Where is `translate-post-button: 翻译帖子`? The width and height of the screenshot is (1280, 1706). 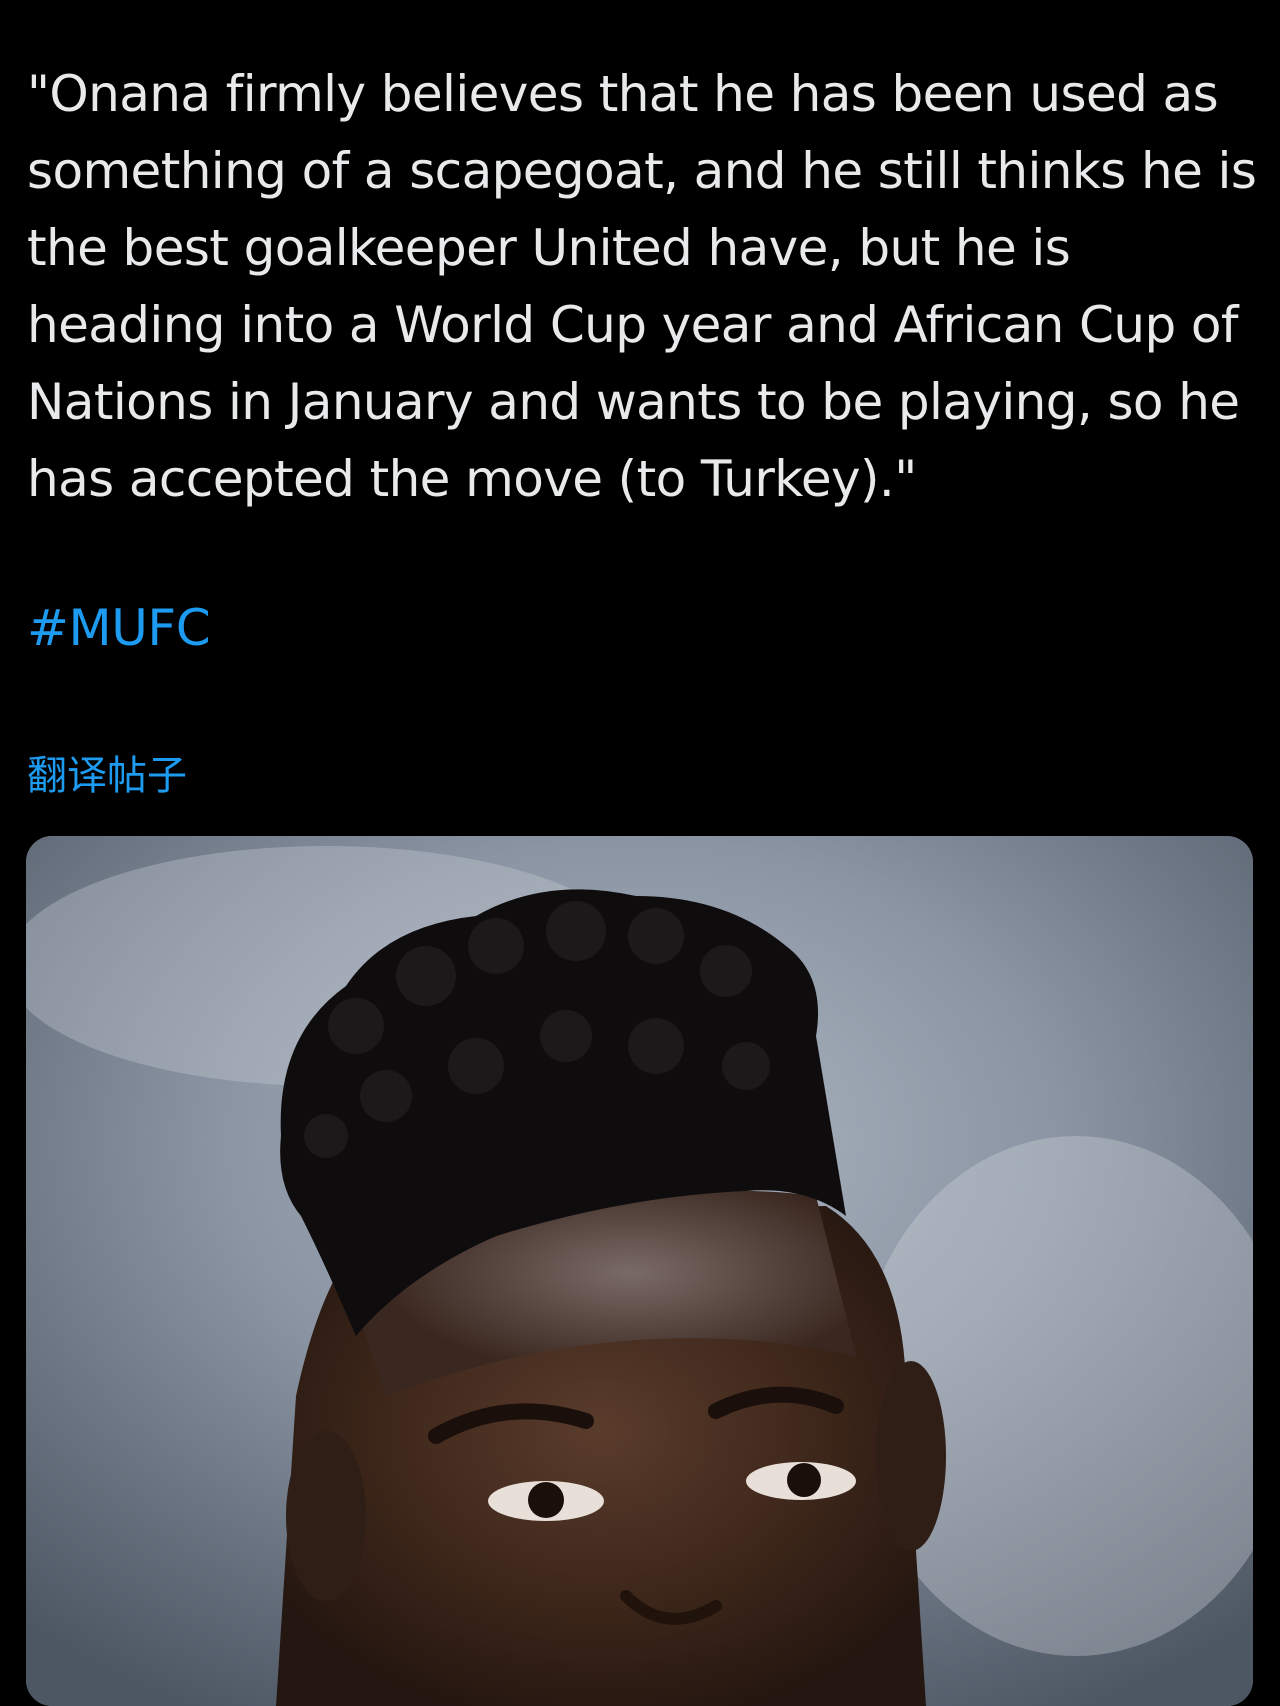 translate-post-button: 翻译帖子 is located at coordinates (107, 776).